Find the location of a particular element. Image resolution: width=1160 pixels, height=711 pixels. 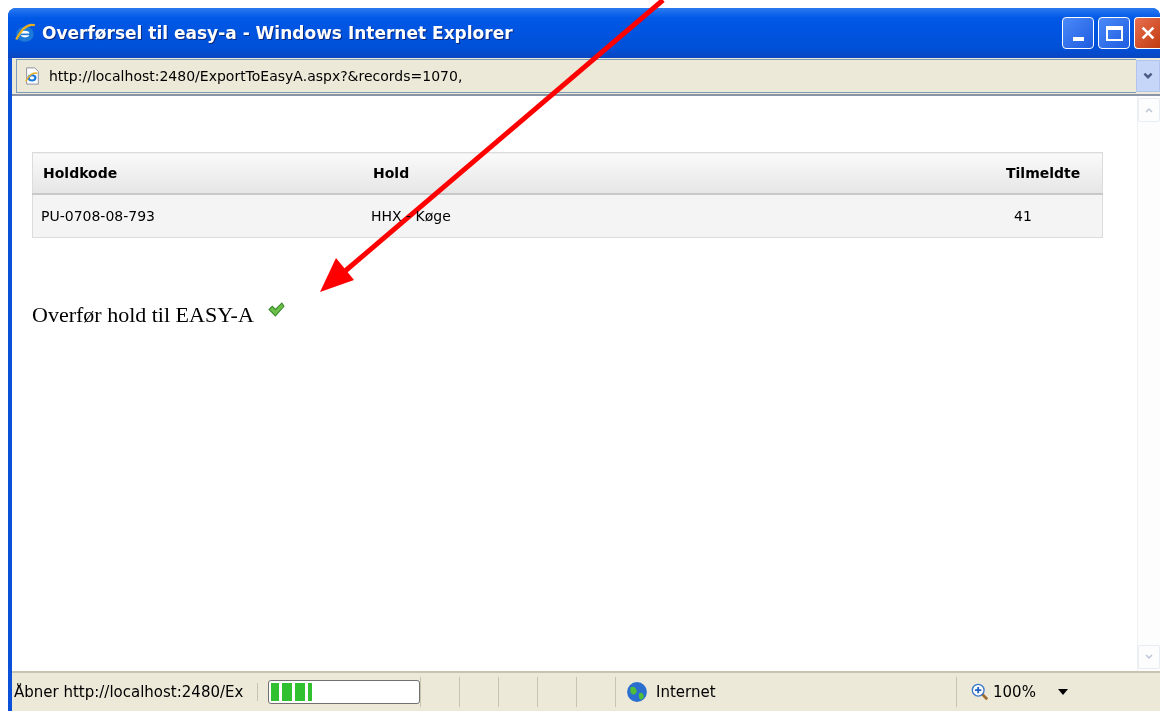

caret-icon is located at coordinates (1062, 692).